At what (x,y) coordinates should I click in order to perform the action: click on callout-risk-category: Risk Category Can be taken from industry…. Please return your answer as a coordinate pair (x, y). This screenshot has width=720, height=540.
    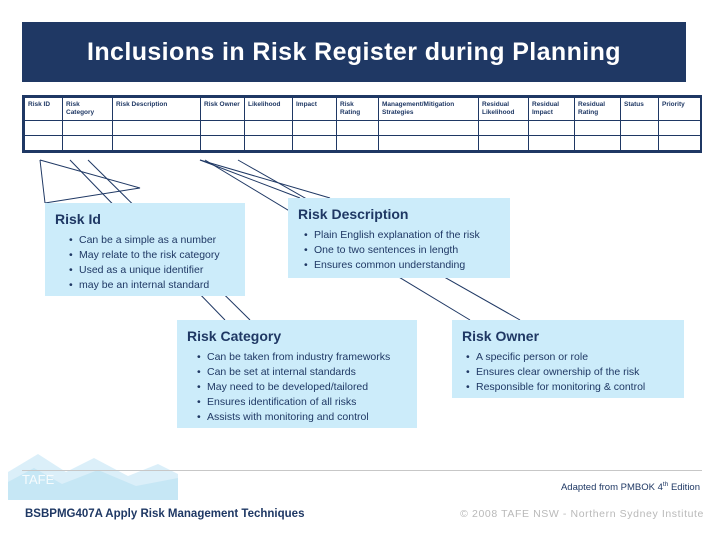
    Looking at the image, I should click on (297, 374).